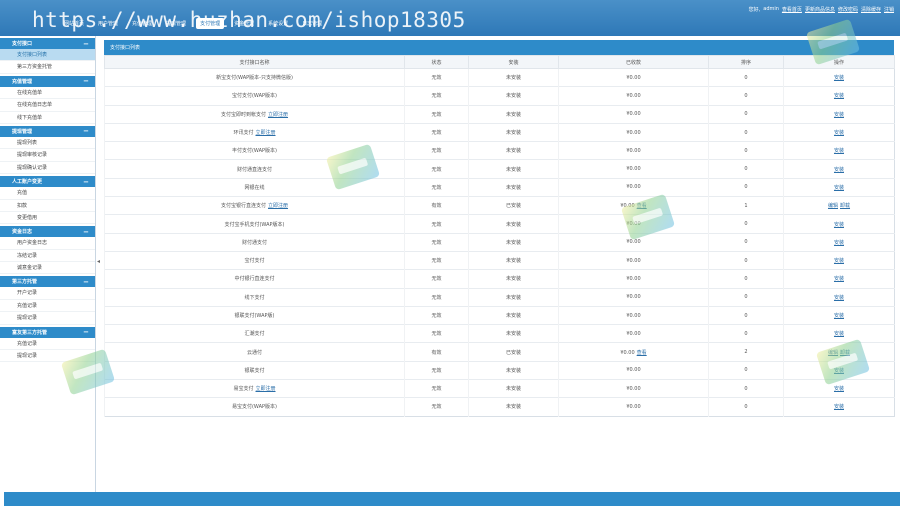  I want to click on userbar-link: 清除缓存, so click(871, 9).